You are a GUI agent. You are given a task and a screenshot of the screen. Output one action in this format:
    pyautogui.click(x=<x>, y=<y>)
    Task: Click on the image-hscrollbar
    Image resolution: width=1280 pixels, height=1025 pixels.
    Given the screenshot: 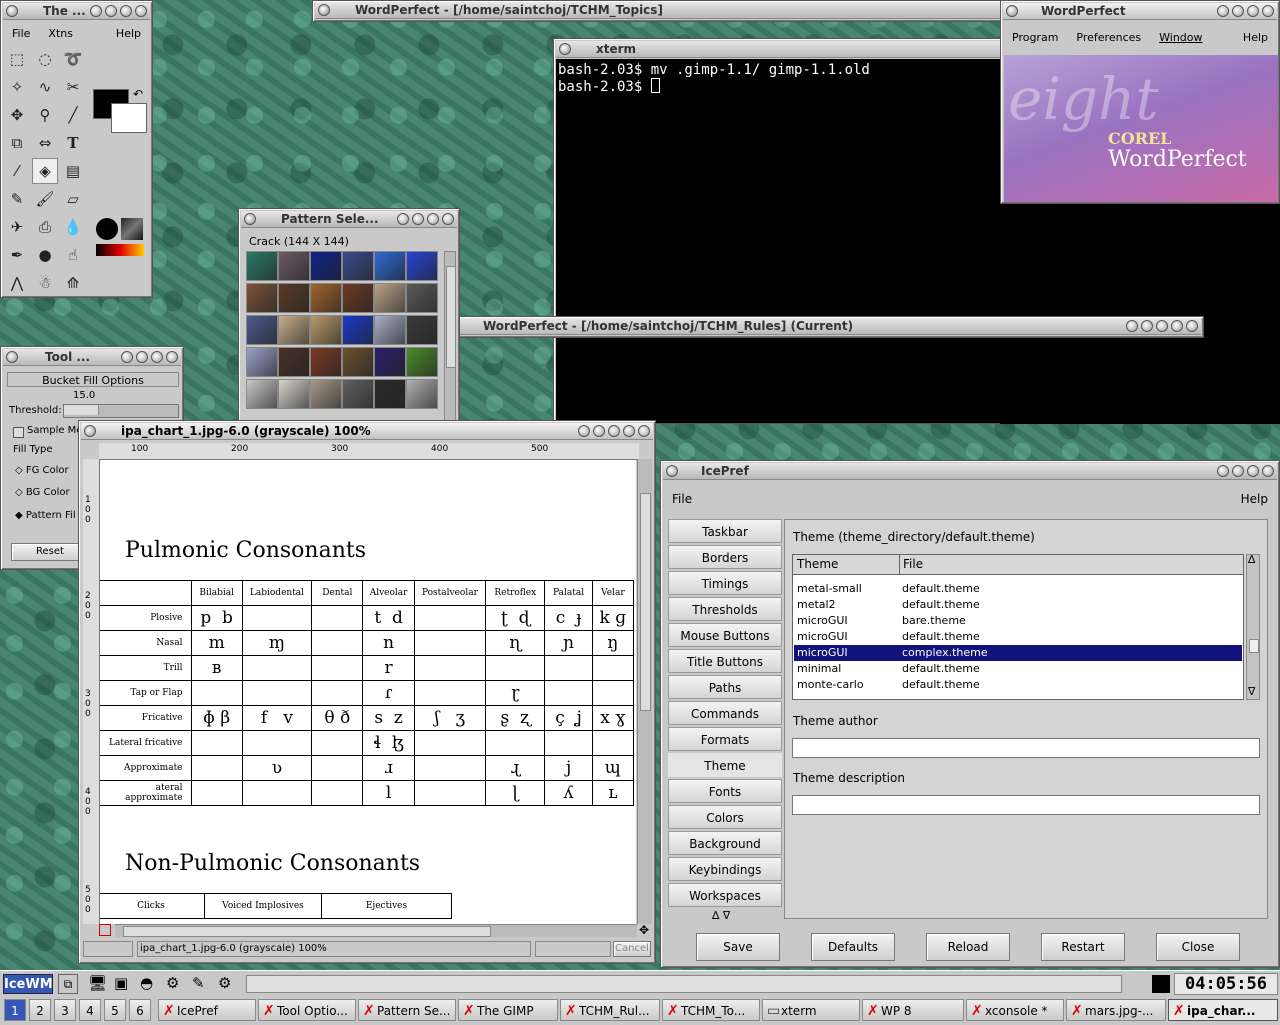 What is the action you would take?
    pyautogui.click(x=376, y=930)
    